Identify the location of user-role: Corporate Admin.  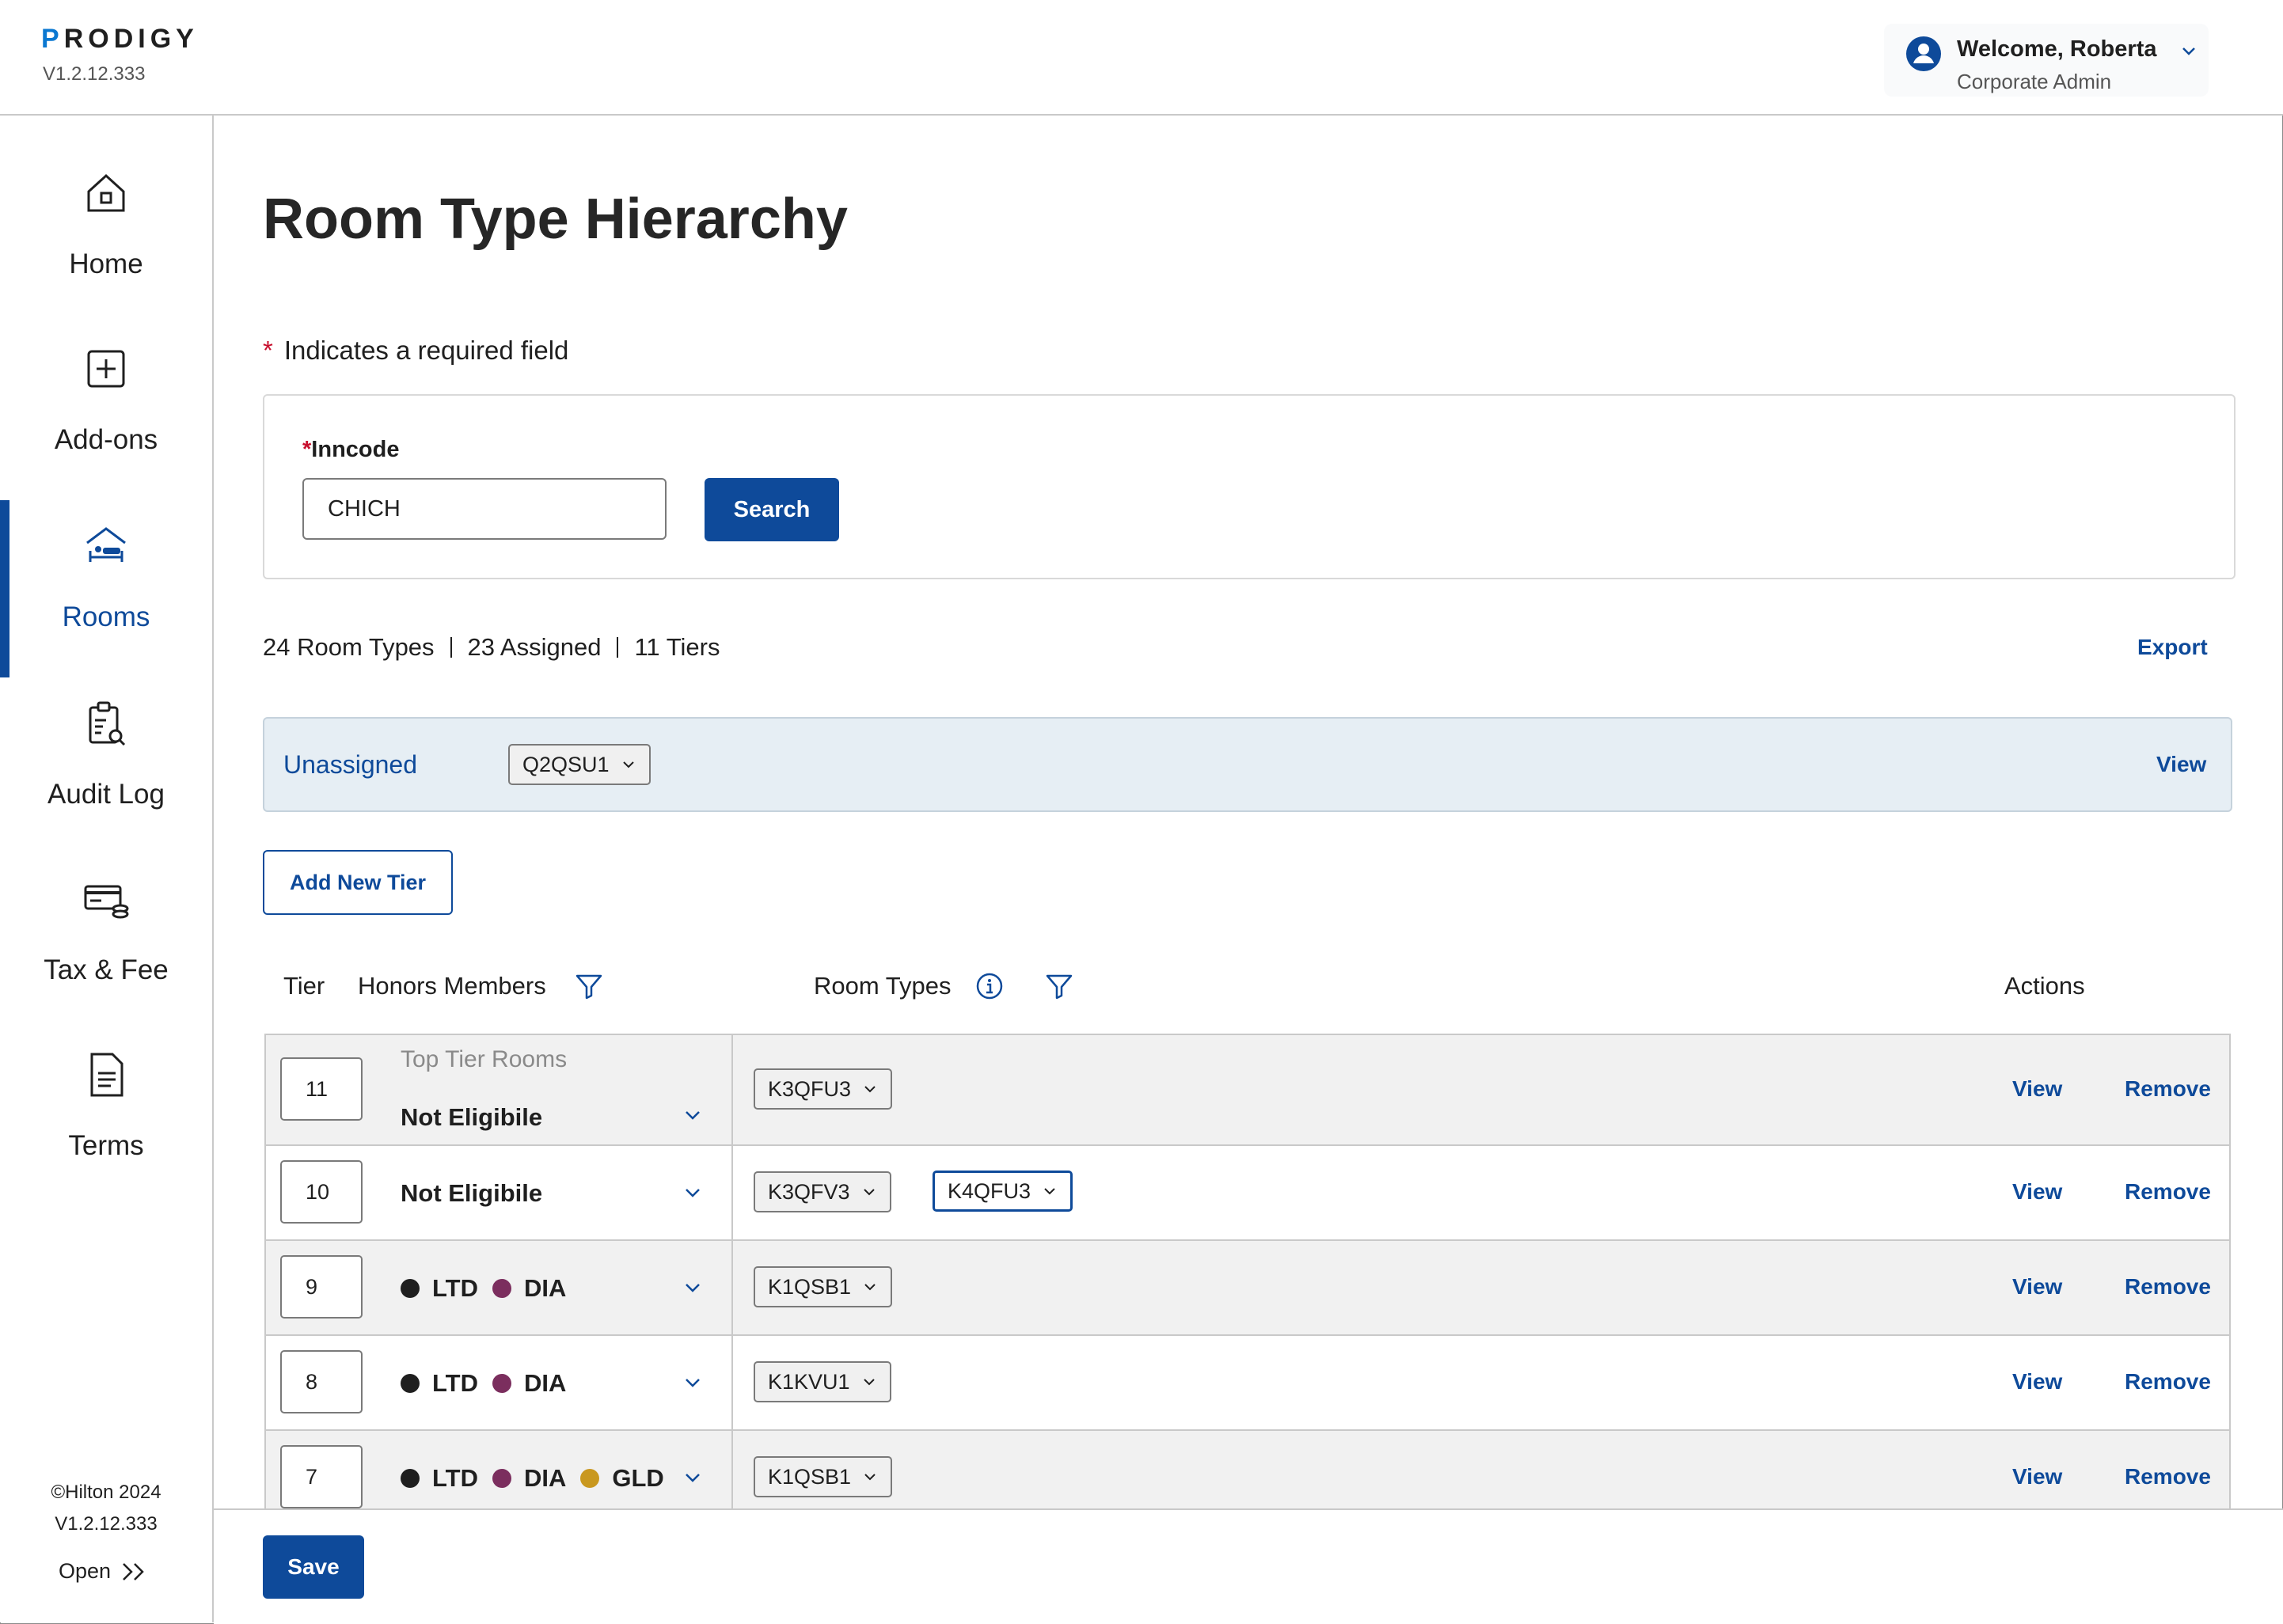
(2034, 81).